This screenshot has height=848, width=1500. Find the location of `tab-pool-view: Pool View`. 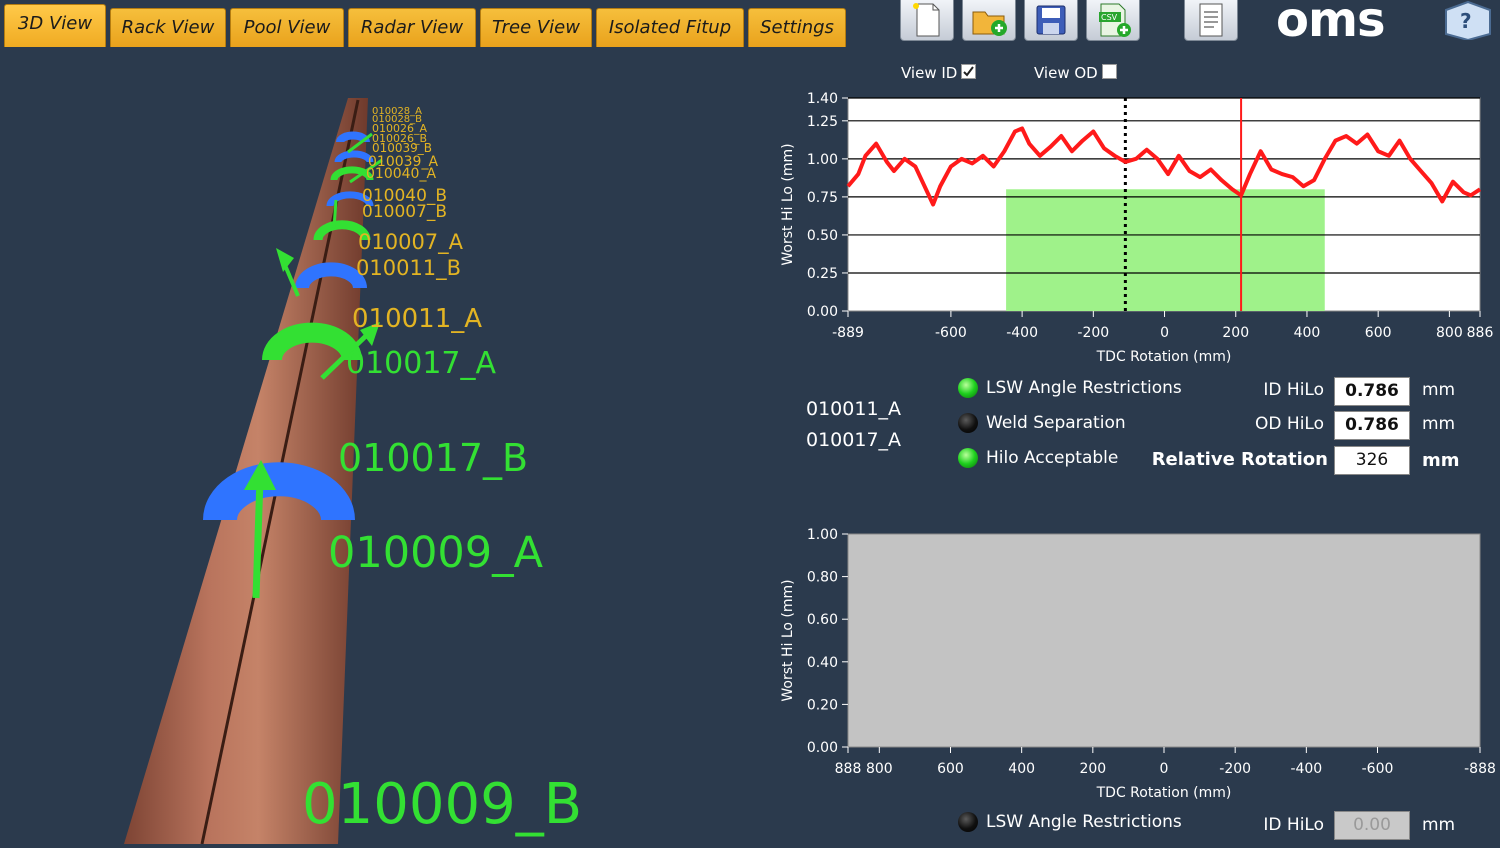

tab-pool-view: Pool View is located at coordinates (287, 27).